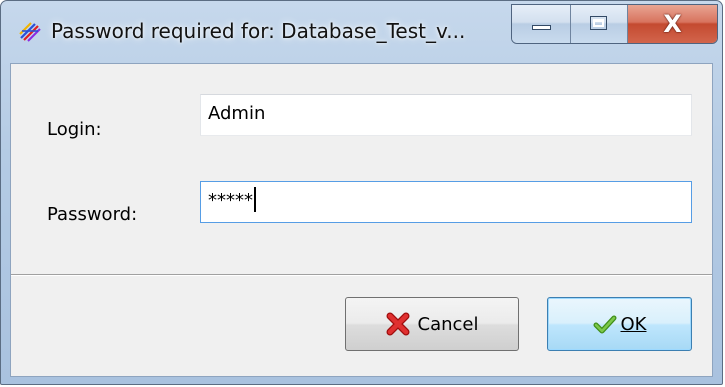 This screenshot has height=387, width=725. What do you see at coordinates (541, 24) in the screenshot?
I see `minimize-button` at bounding box center [541, 24].